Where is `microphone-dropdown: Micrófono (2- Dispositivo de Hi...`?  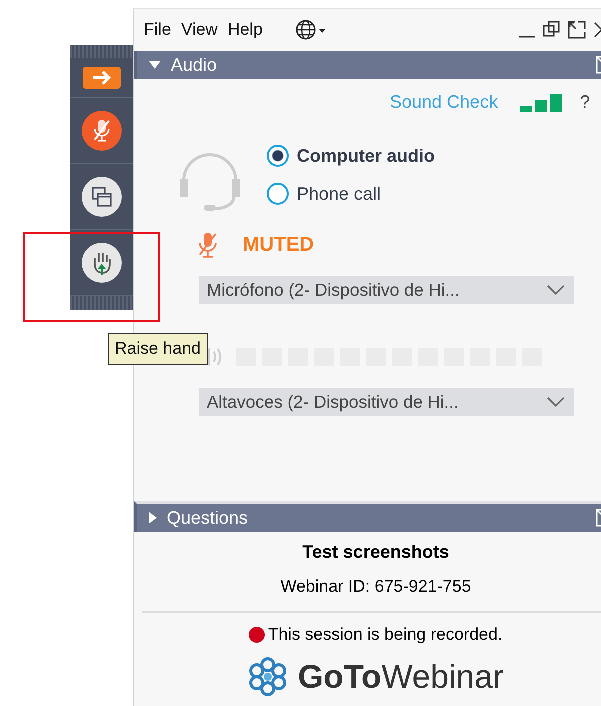 microphone-dropdown: Micrófono (2- Dispositivo de Hi... is located at coordinates (386, 290).